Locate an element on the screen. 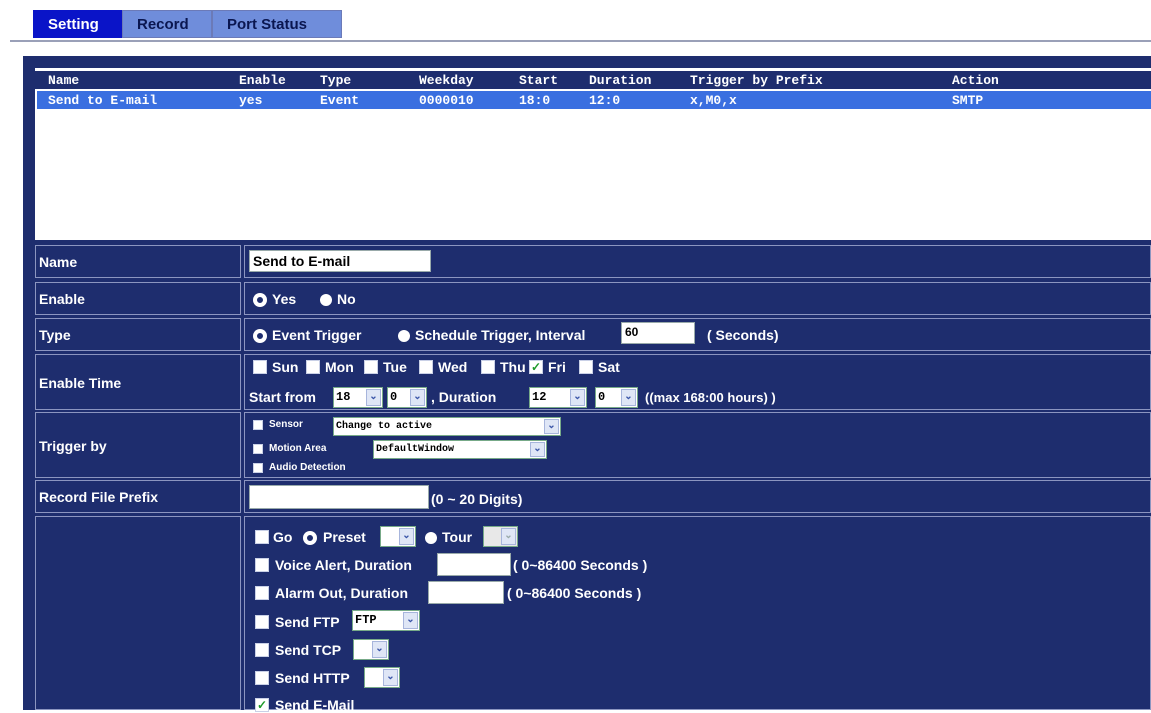 This screenshot has width=1151, height=713. day-fri-checkbox: ✓ is located at coordinates (536, 367).